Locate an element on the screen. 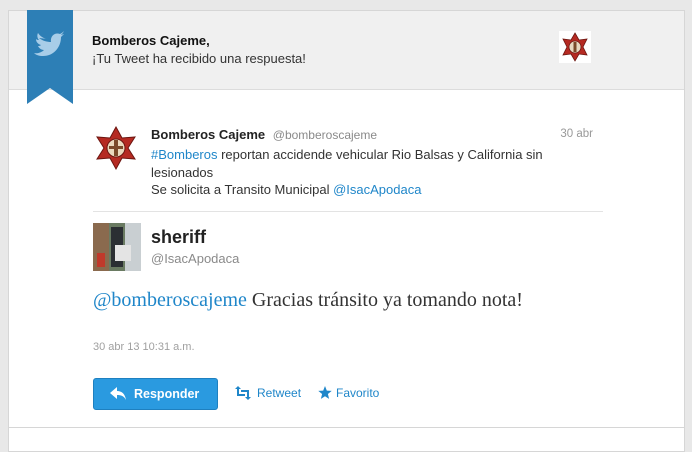  reply-timestamp: 30 abr 13 10:31 a.m. is located at coordinates (144, 347).